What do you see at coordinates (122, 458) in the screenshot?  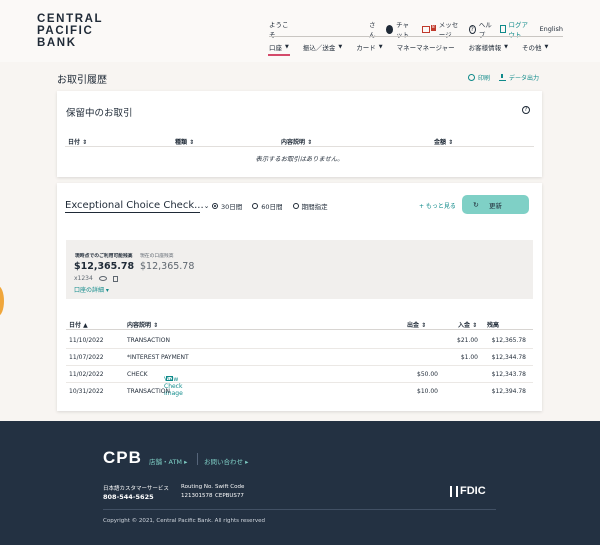 I see `footer-logo: CPB` at bounding box center [122, 458].